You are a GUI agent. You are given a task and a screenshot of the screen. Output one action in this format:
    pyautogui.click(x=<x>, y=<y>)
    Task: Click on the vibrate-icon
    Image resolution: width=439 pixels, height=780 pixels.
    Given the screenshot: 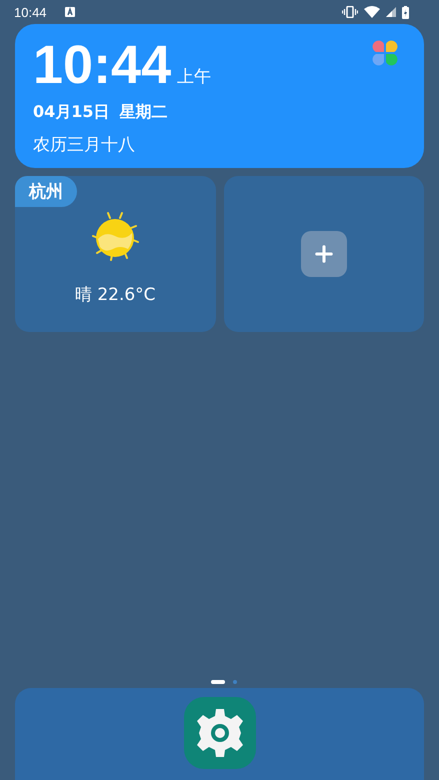 What is the action you would take?
    pyautogui.click(x=350, y=12)
    